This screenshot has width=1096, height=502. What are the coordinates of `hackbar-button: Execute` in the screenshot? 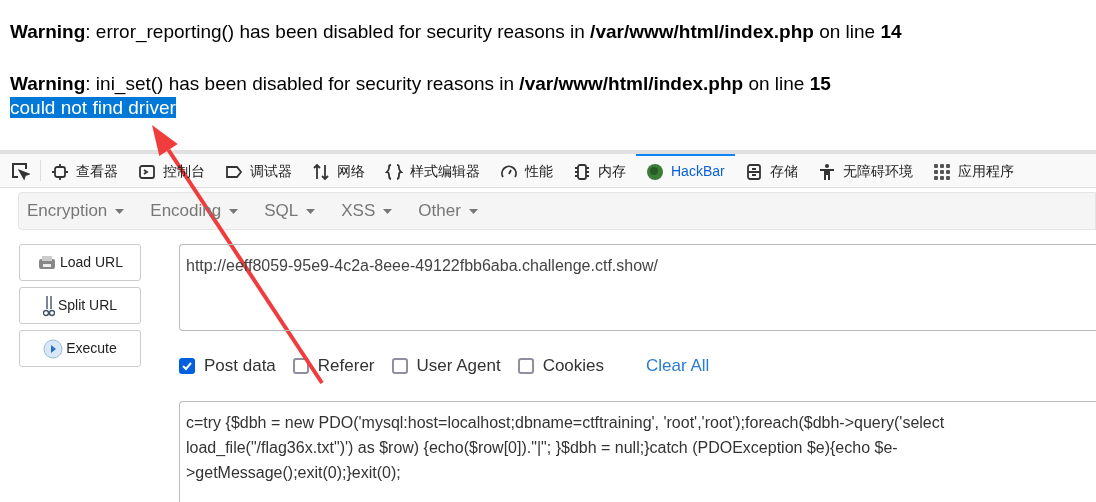 It's located at (80, 348).